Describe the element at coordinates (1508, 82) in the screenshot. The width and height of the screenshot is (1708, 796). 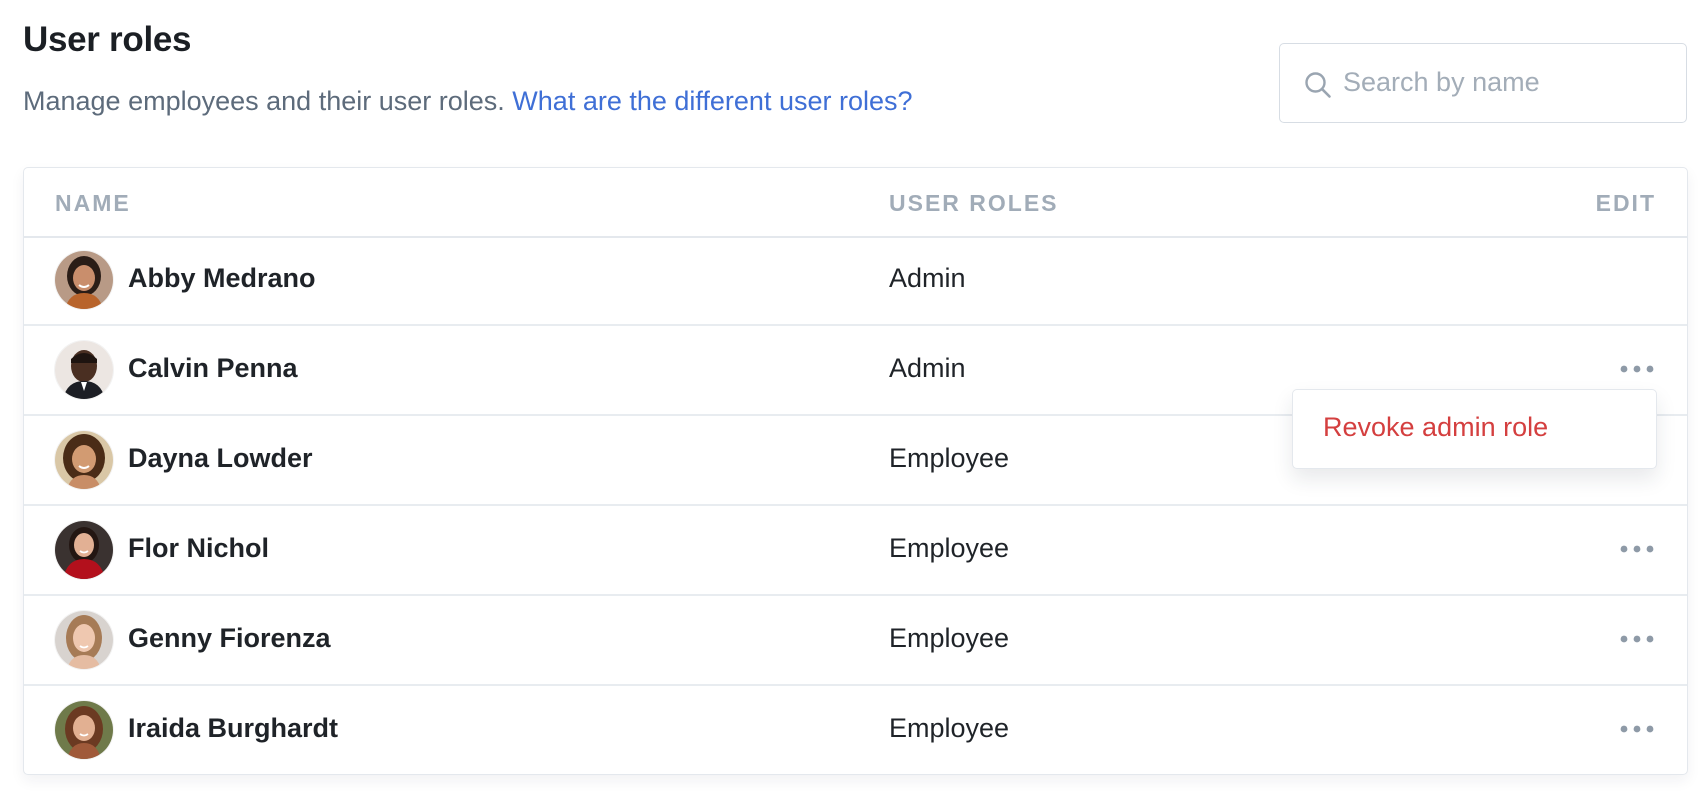
I see `search-input` at that location.